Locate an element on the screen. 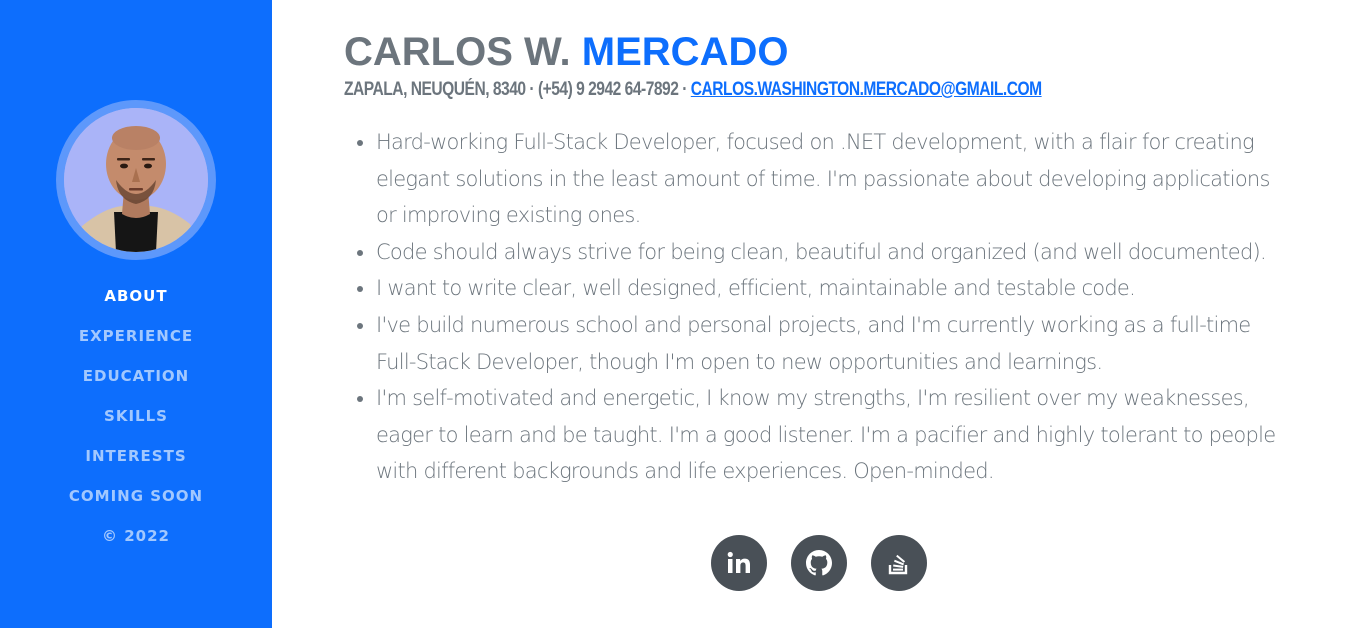 This screenshot has height=628, width=1355. github-button is located at coordinates (819, 563).